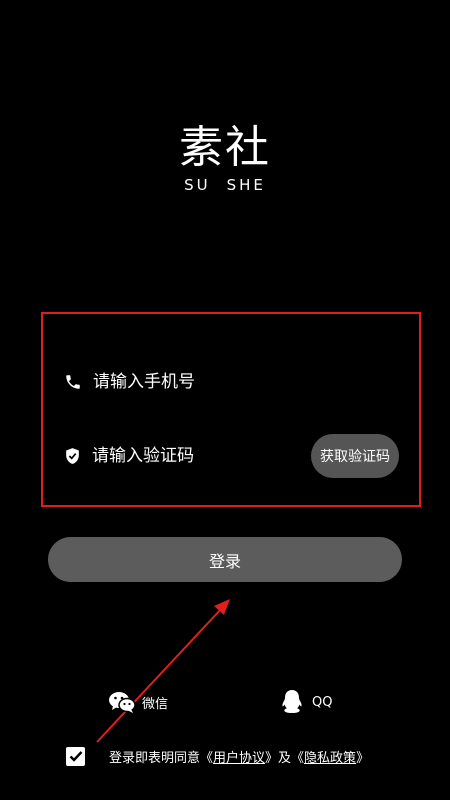  Describe the element at coordinates (225, 559) in the screenshot. I see `login-button: 登录` at that location.